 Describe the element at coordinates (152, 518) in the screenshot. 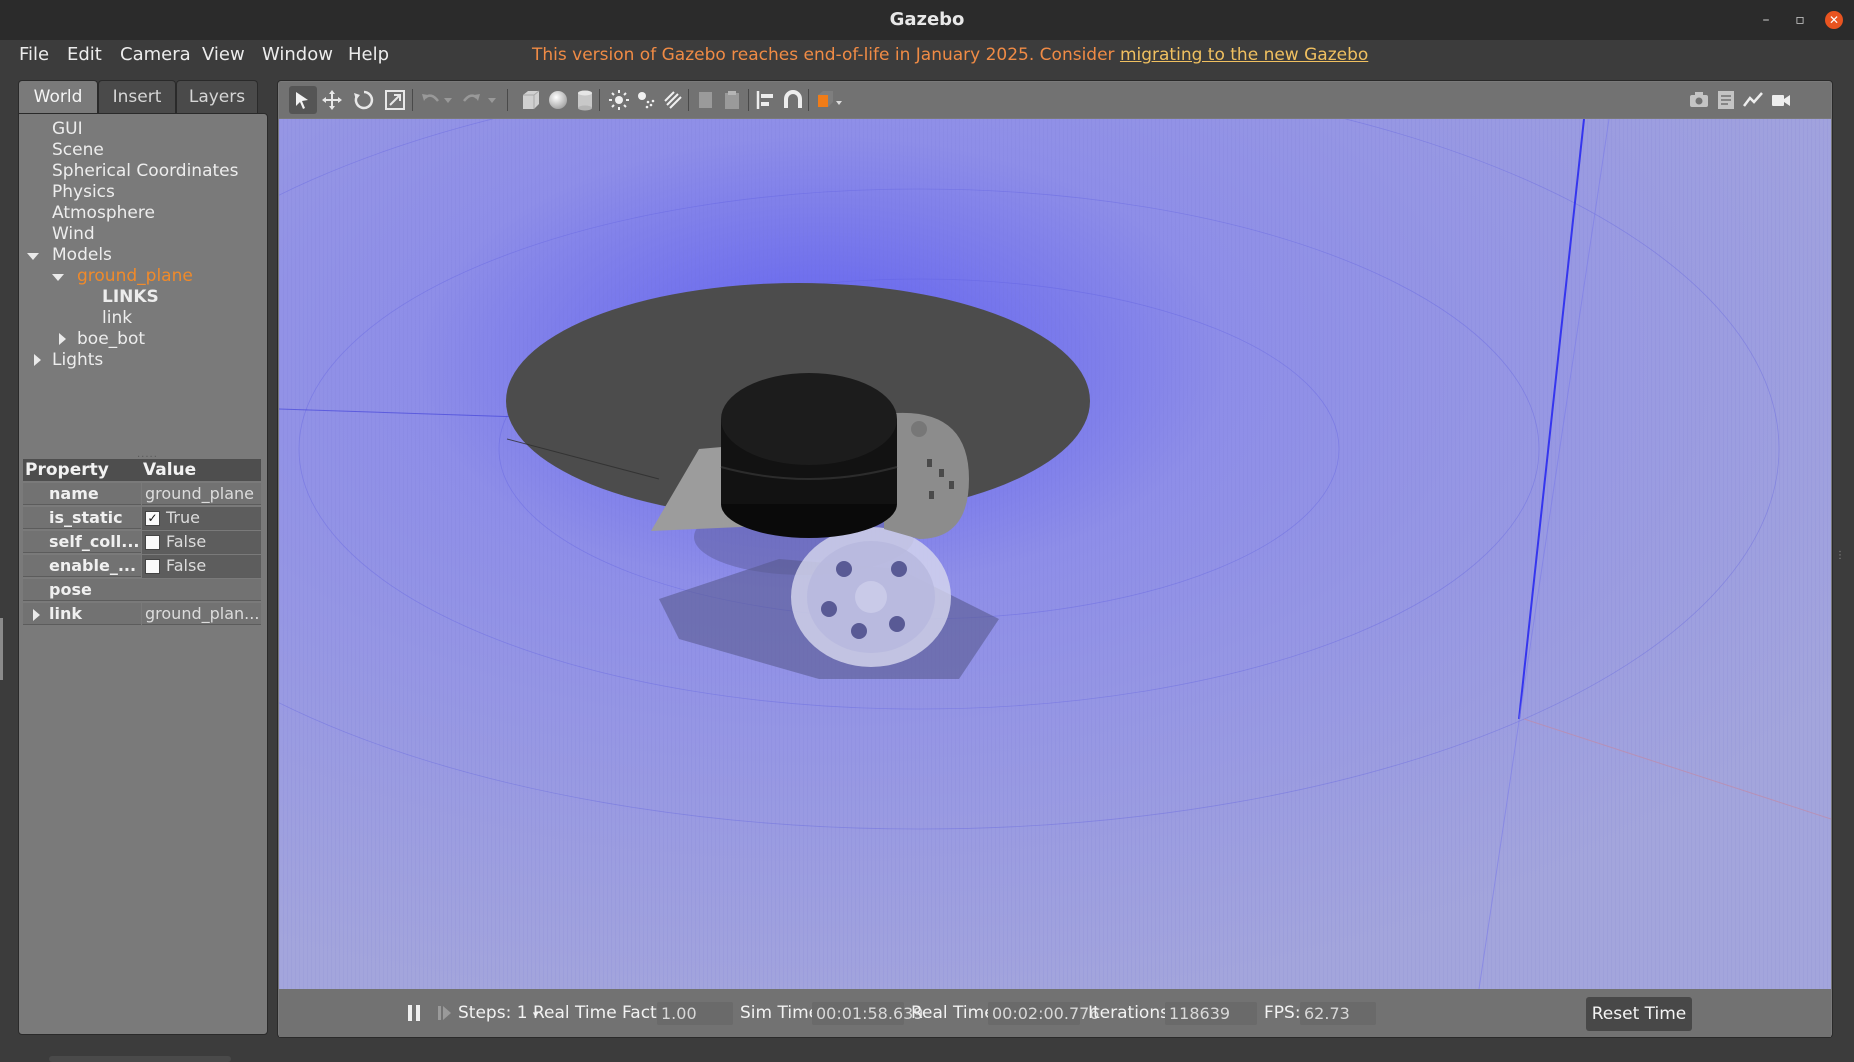

I see `checkbox-checked: ✓` at that location.